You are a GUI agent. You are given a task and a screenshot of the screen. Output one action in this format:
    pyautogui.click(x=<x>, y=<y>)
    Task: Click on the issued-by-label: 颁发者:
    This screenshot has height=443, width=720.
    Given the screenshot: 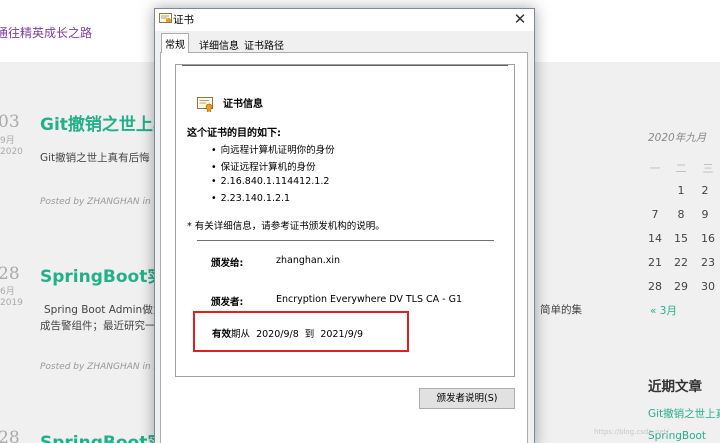 What is the action you would take?
    pyautogui.click(x=227, y=302)
    